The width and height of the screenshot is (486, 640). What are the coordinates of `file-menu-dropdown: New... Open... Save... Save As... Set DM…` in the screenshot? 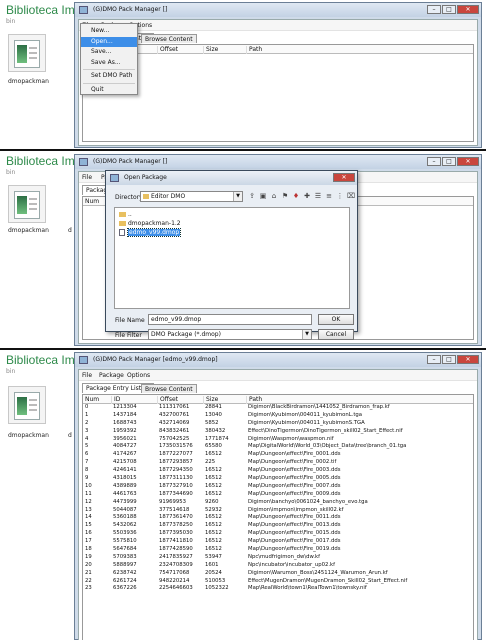 It's located at (109, 59).